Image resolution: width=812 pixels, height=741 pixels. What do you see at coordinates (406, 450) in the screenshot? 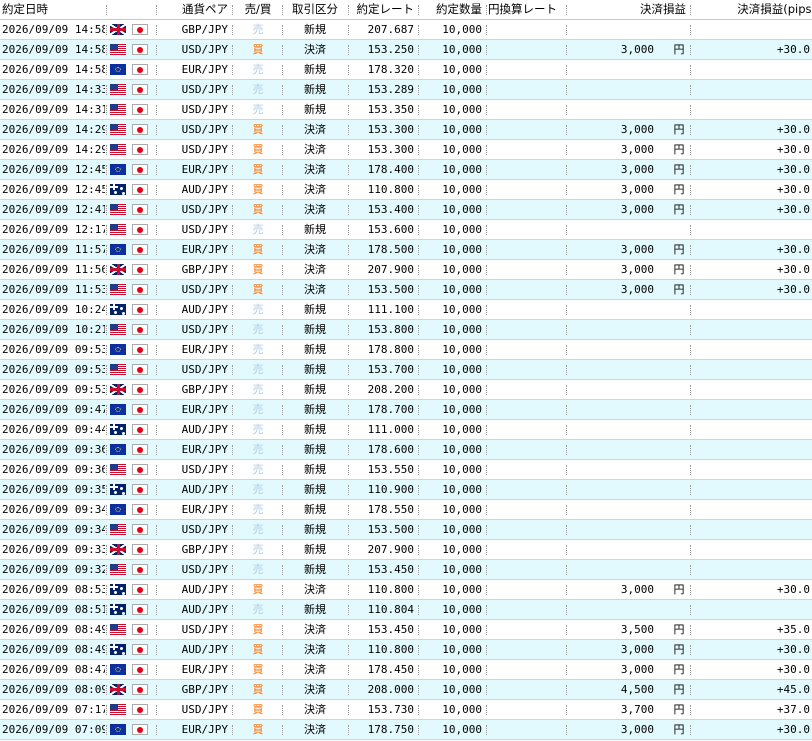
I see `table-row: 2026/09/09 09:36 EUR/JPY 売 新規 178.600 10,000` at bounding box center [406, 450].